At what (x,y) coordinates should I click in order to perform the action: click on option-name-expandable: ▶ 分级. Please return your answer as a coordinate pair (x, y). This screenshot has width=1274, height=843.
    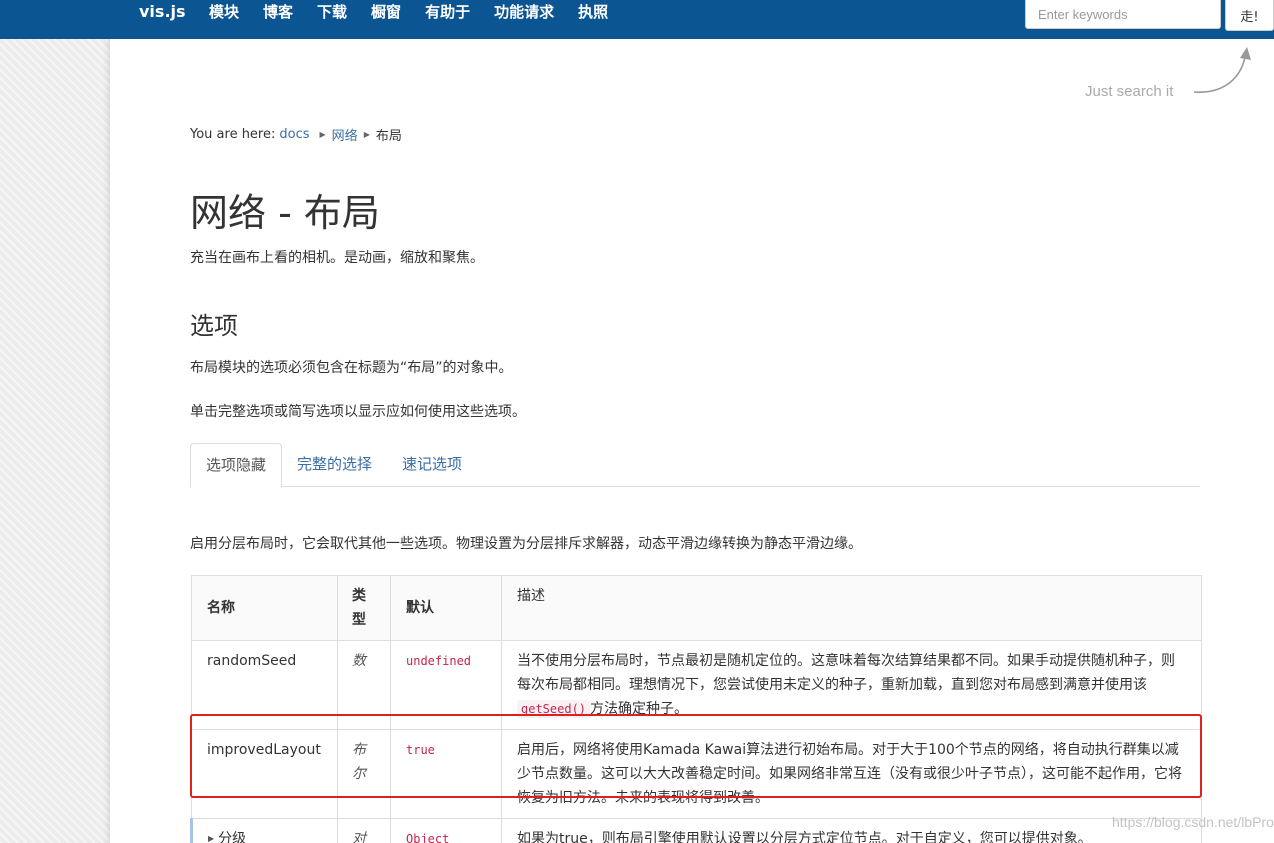
    Looking at the image, I should click on (264, 830).